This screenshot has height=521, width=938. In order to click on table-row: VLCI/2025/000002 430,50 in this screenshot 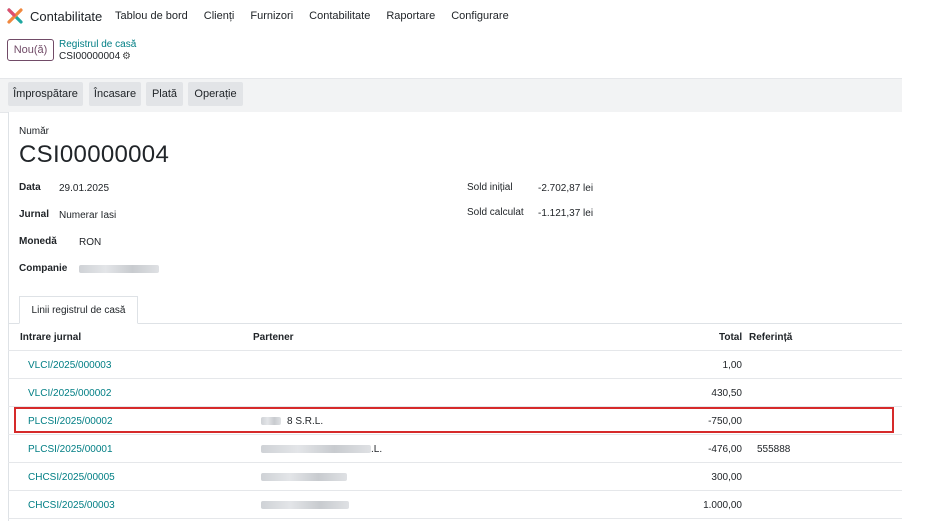, I will do `click(455, 393)`.